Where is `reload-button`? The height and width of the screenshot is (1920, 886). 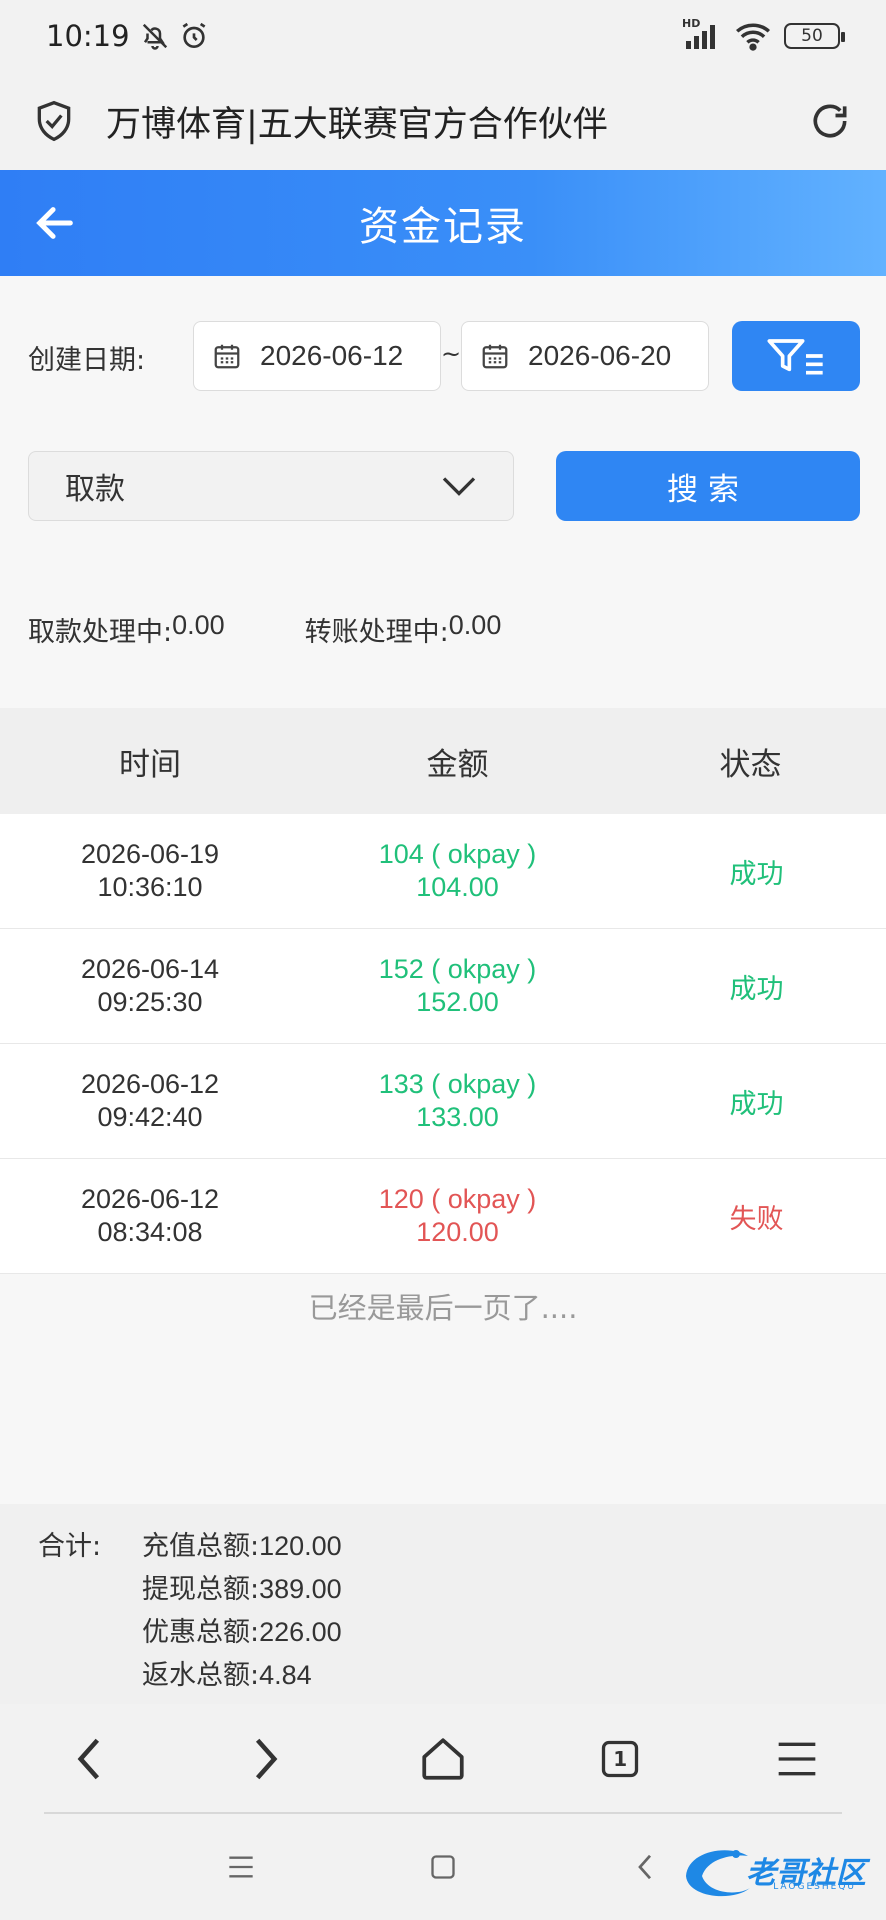 reload-button is located at coordinates (830, 121).